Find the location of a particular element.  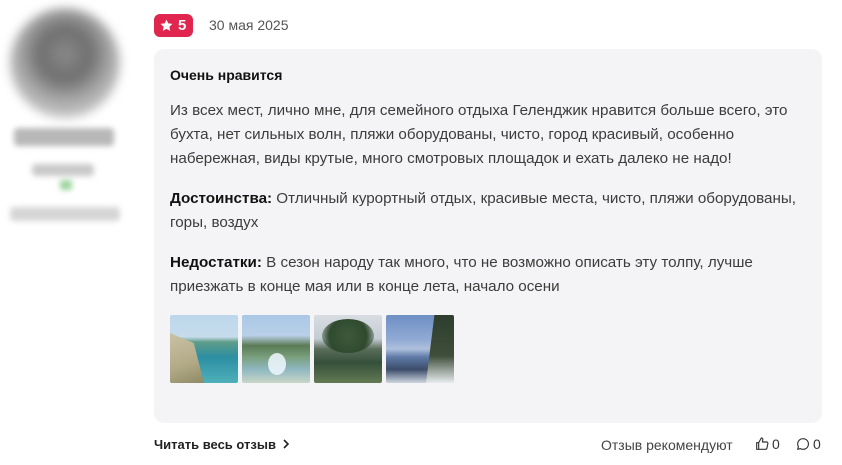

author-name-blurred is located at coordinates (64, 137).